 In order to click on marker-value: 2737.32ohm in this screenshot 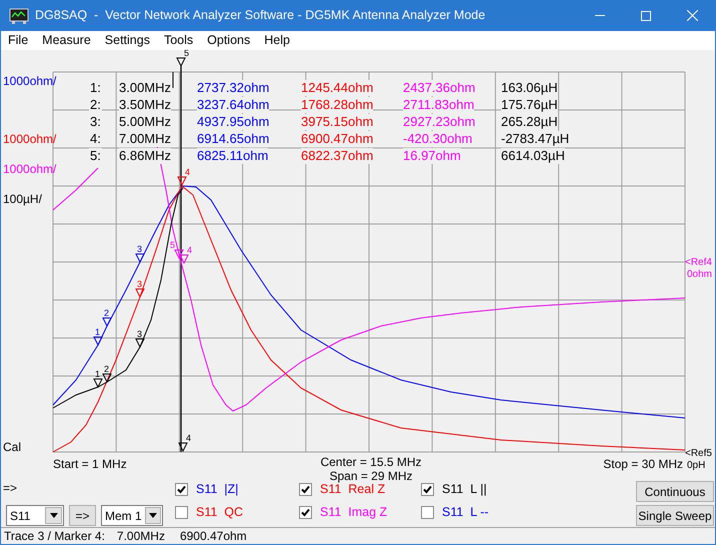, I will do `click(233, 88)`.